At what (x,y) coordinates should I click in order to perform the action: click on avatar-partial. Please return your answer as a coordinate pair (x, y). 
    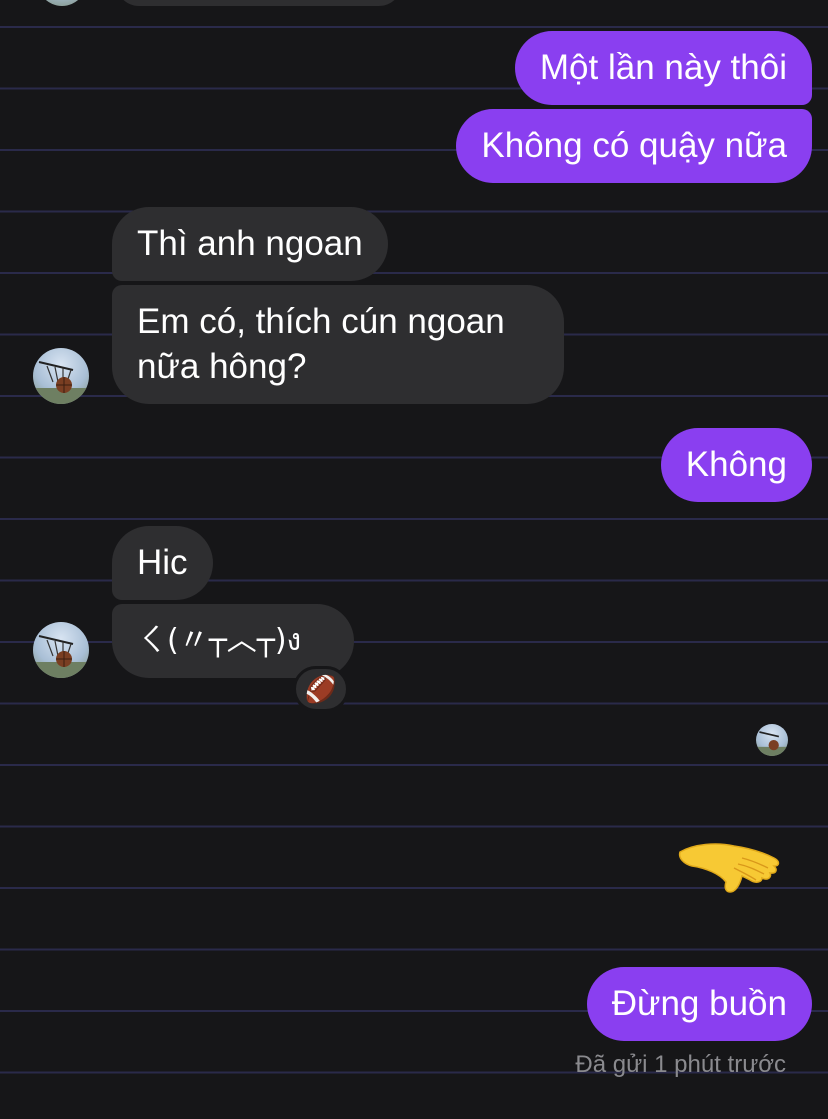
    Looking at the image, I should click on (62, 3).